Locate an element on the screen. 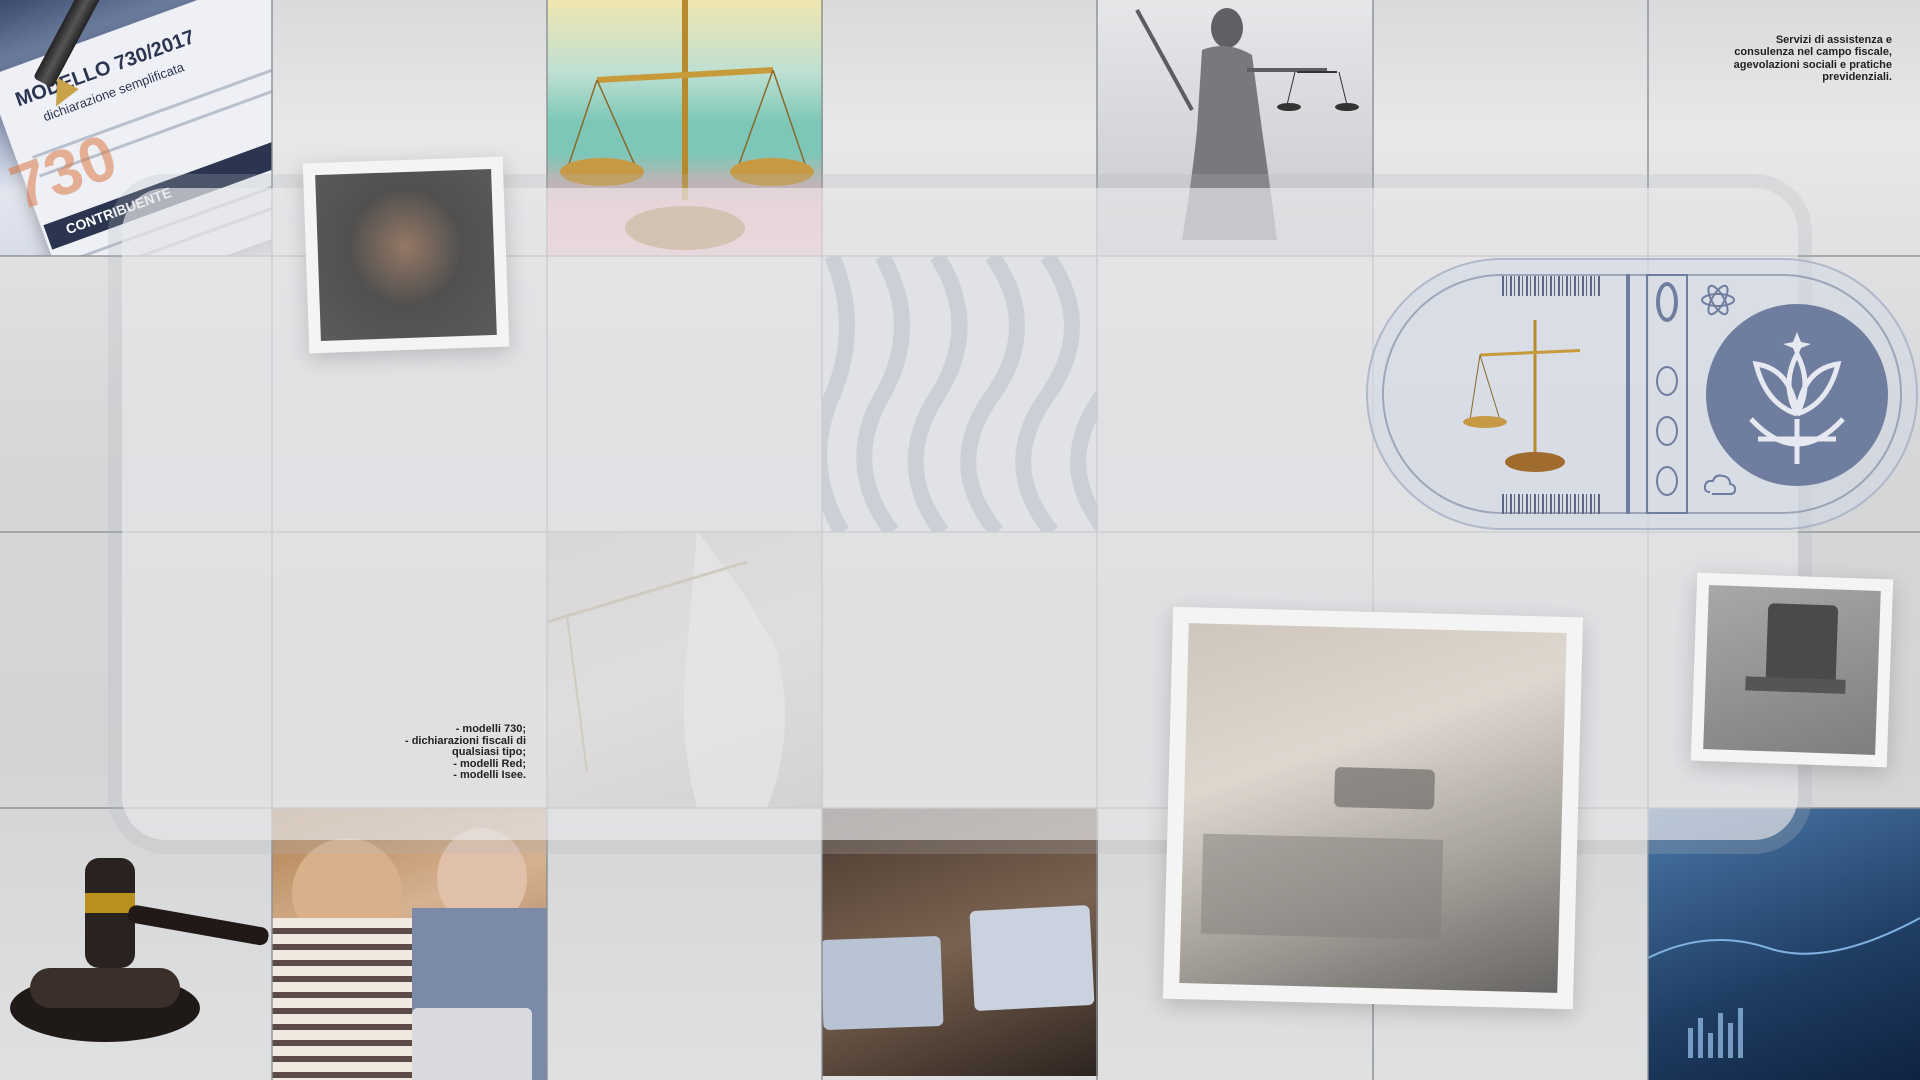 Image resolution: width=1920 pixels, height=1080 pixels. gavel-photo-image is located at coordinates (406, 255).